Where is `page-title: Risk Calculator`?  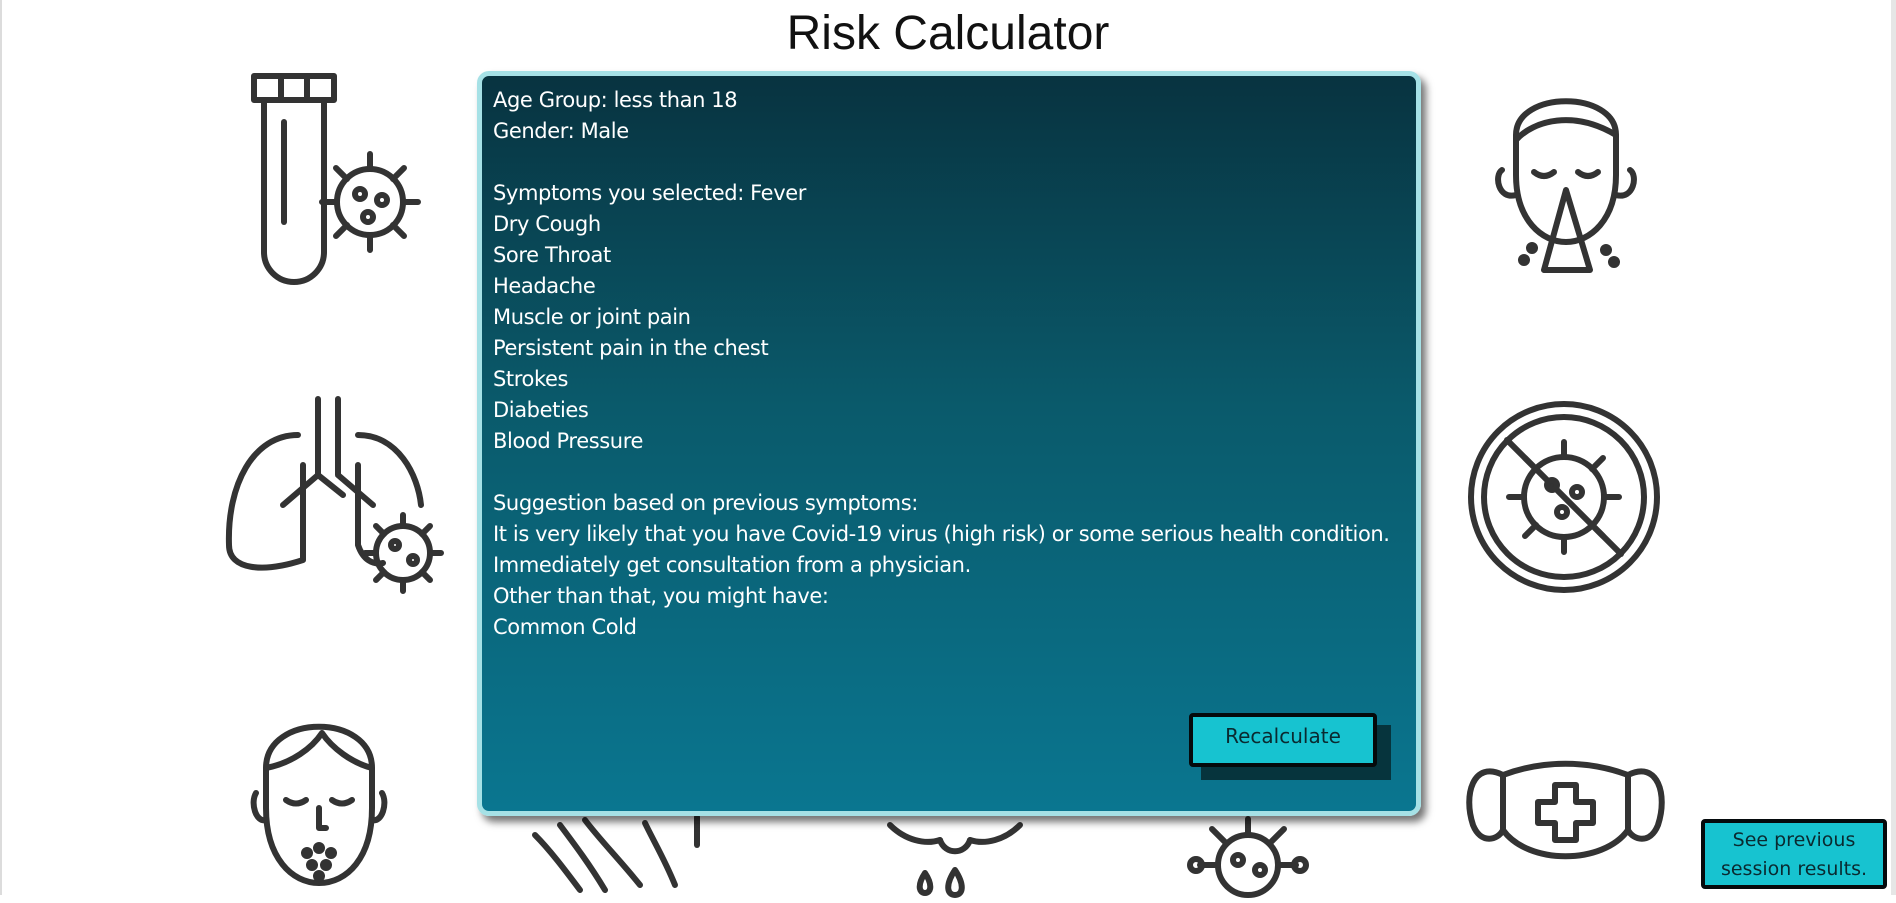
page-title: Risk Calculator is located at coordinates (948, 33).